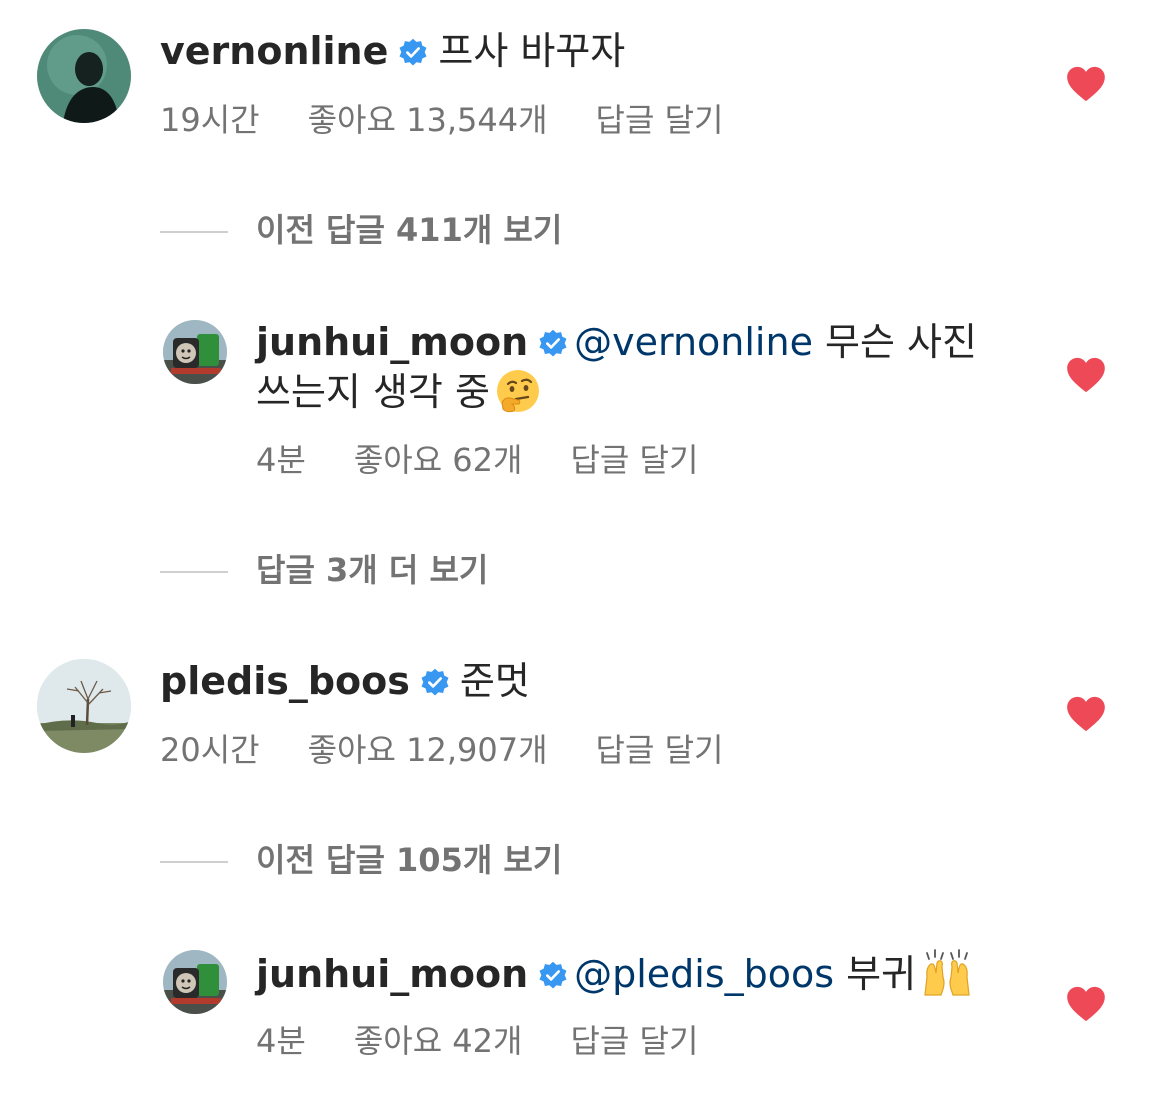  What do you see at coordinates (372, 570) in the screenshot?
I see `thread-label: 답글 3개 더 보기` at bounding box center [372, 570].